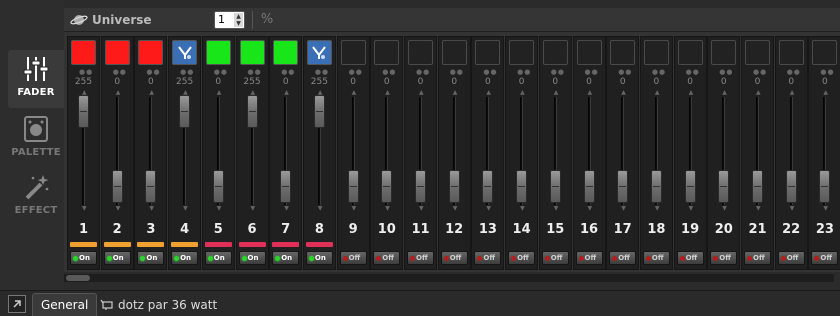 This screenshot has width=840, height=316. What do you see at coordinates (288, 72) in the screenshot?
I see `channel-dots-icon: ●●` at bounding box center [288, 72].